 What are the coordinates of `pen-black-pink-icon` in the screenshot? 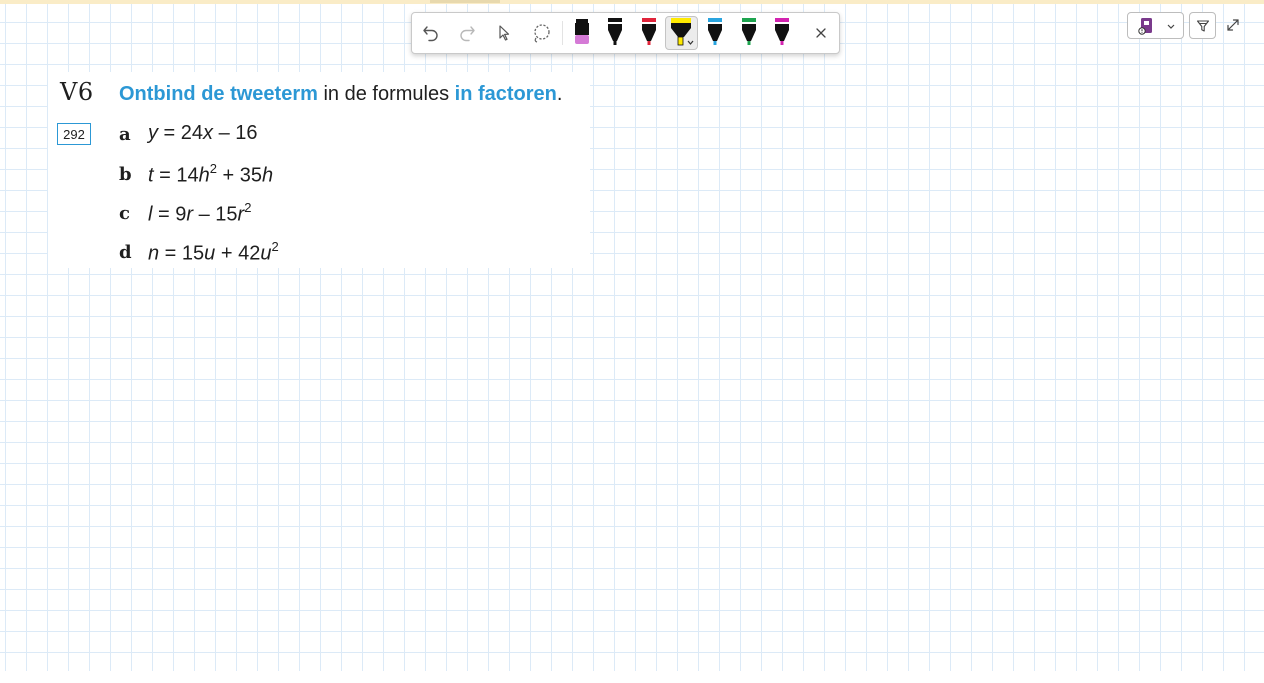 It's located at (582, 31).